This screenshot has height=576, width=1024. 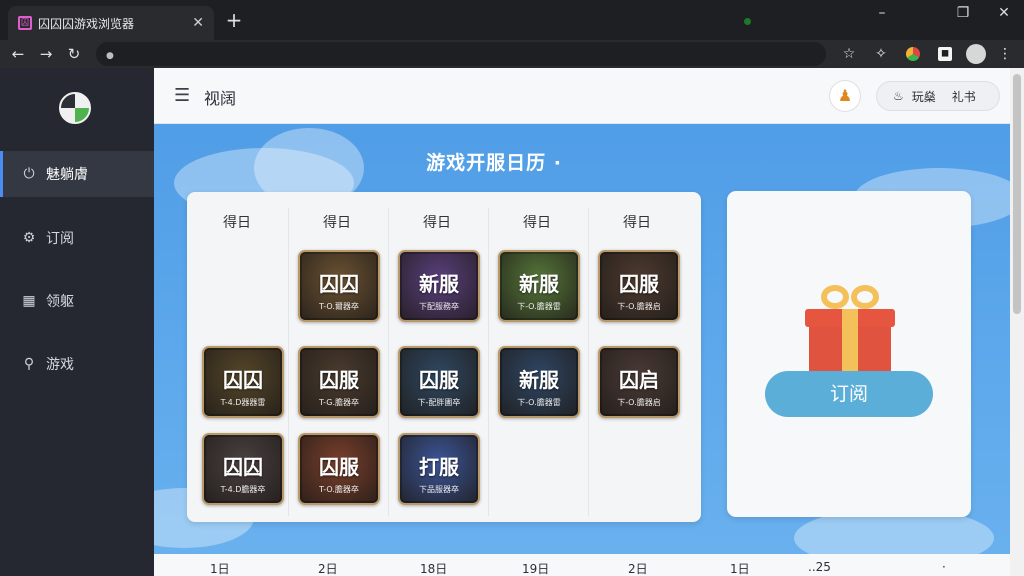 What do you see at coordinates (18, 54) in the screenshot?
I see `back-button: ←` at bounding box center [18, 54].